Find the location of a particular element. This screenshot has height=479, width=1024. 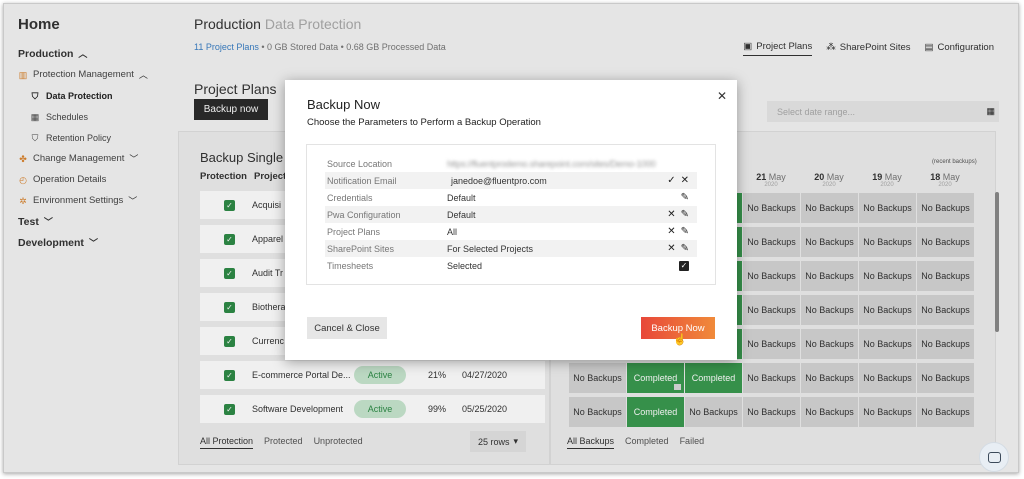

param-label: Timesheets is located at coordinates (350, 265).